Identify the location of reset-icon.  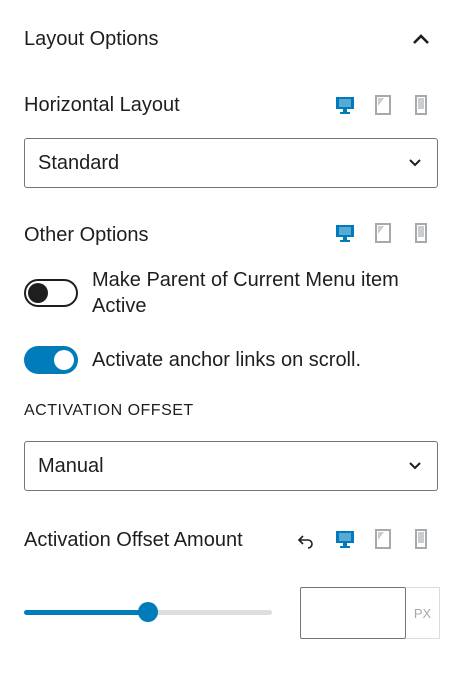
(305, 542).